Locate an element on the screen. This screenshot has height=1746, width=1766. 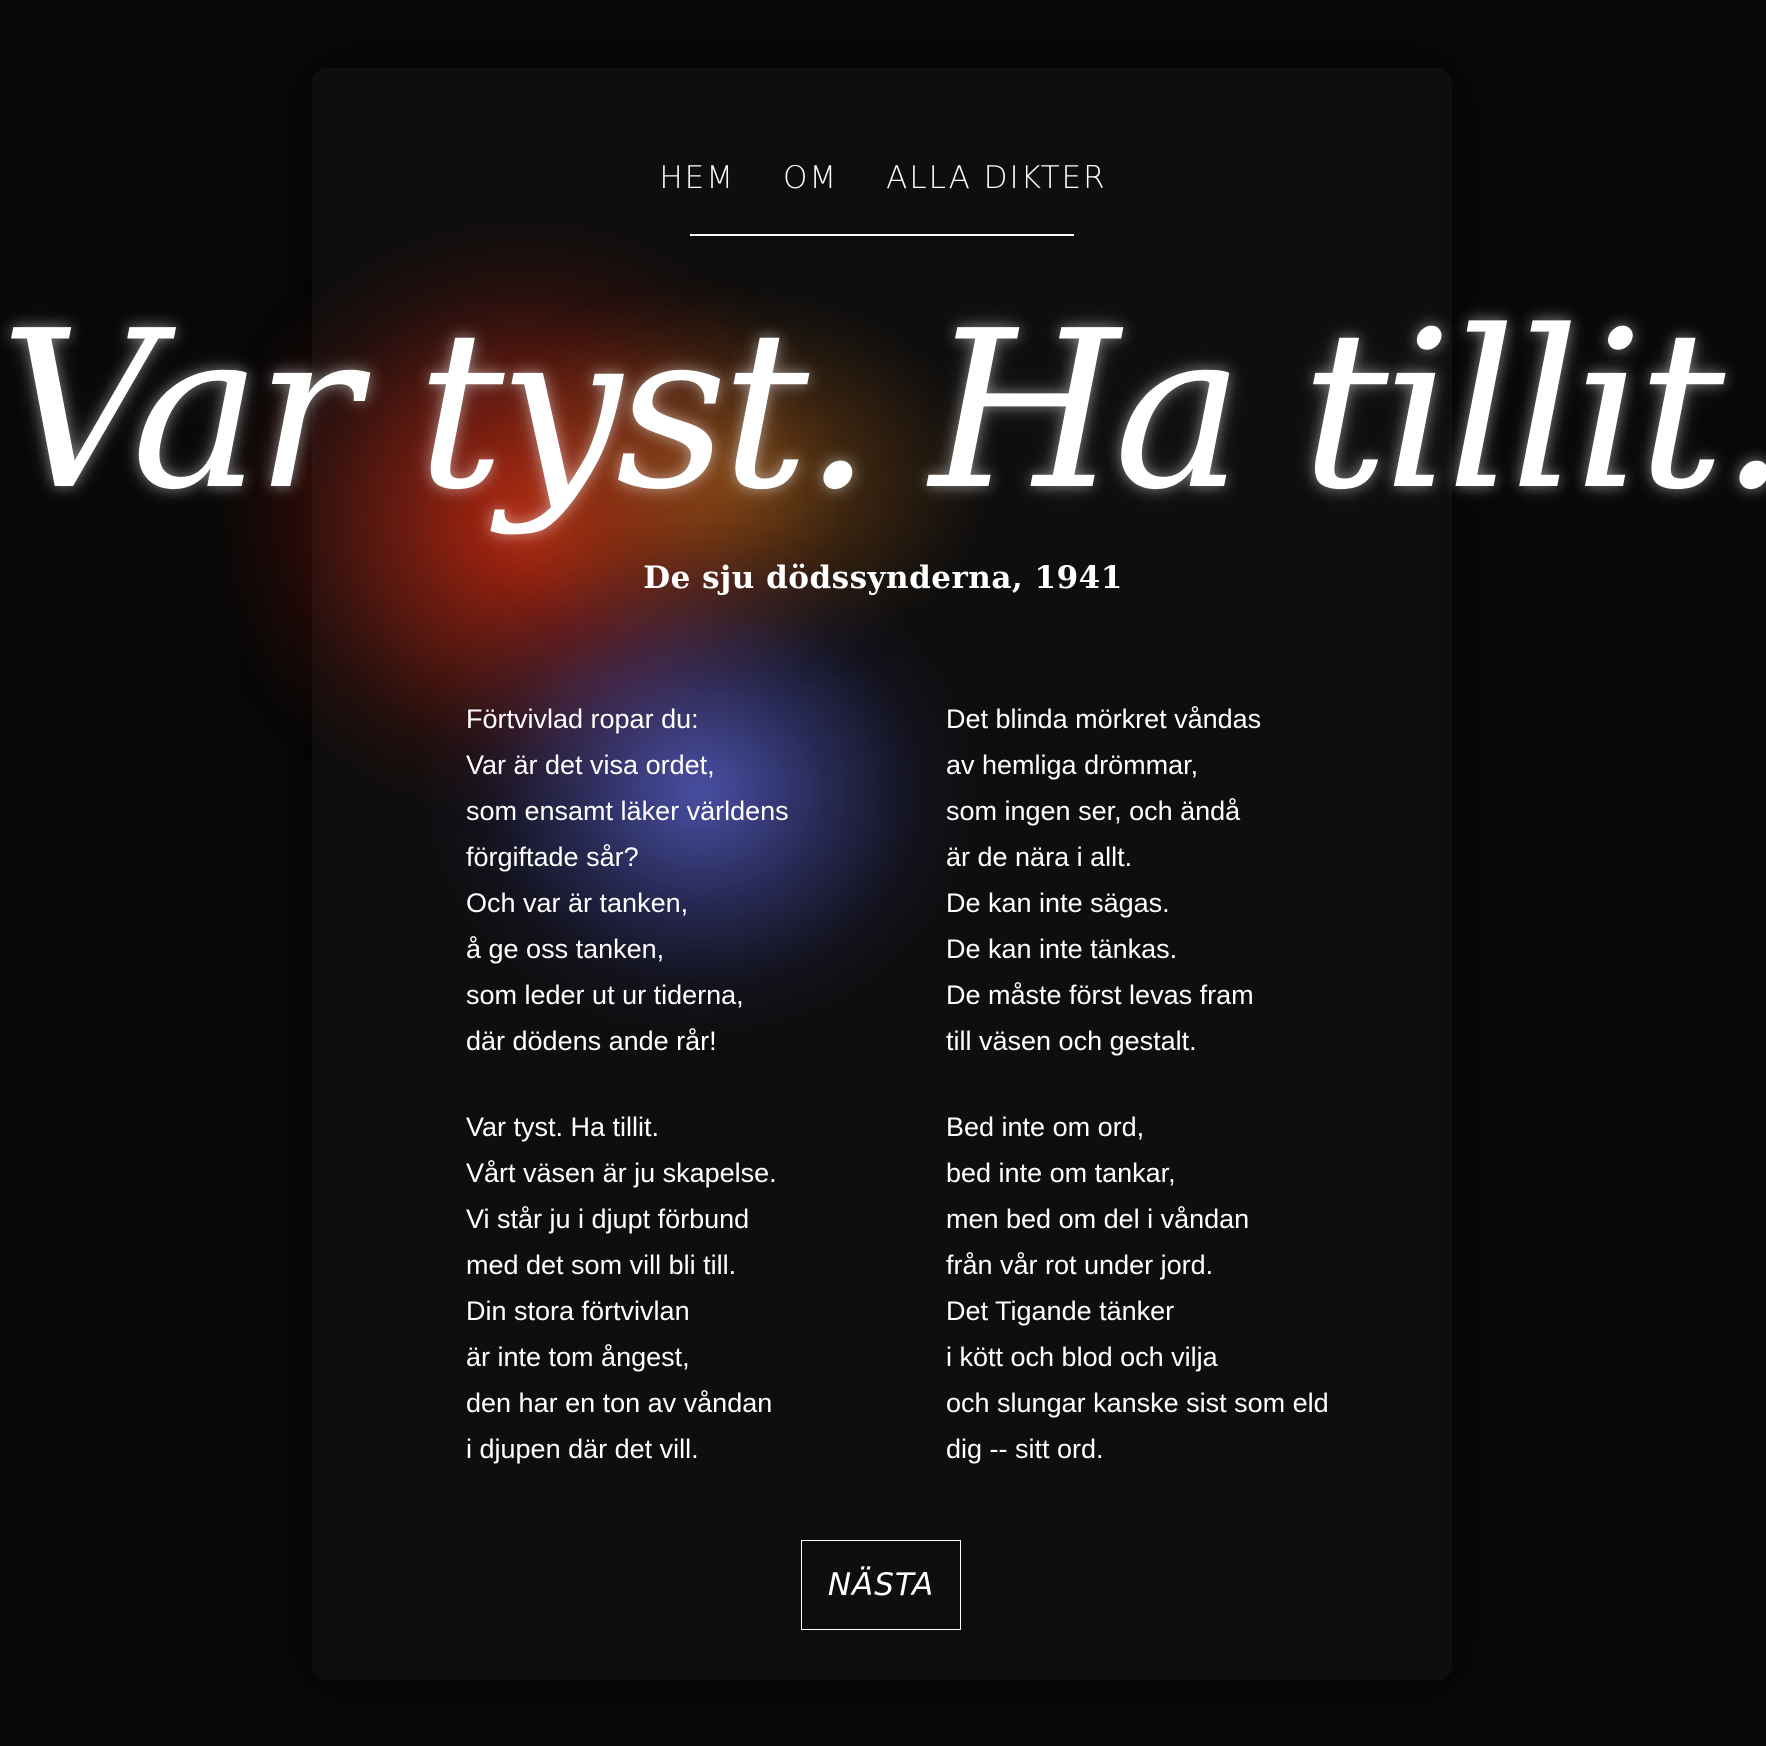
poem-line: De kan inte sägas. is located at coordinates (1058, 903).